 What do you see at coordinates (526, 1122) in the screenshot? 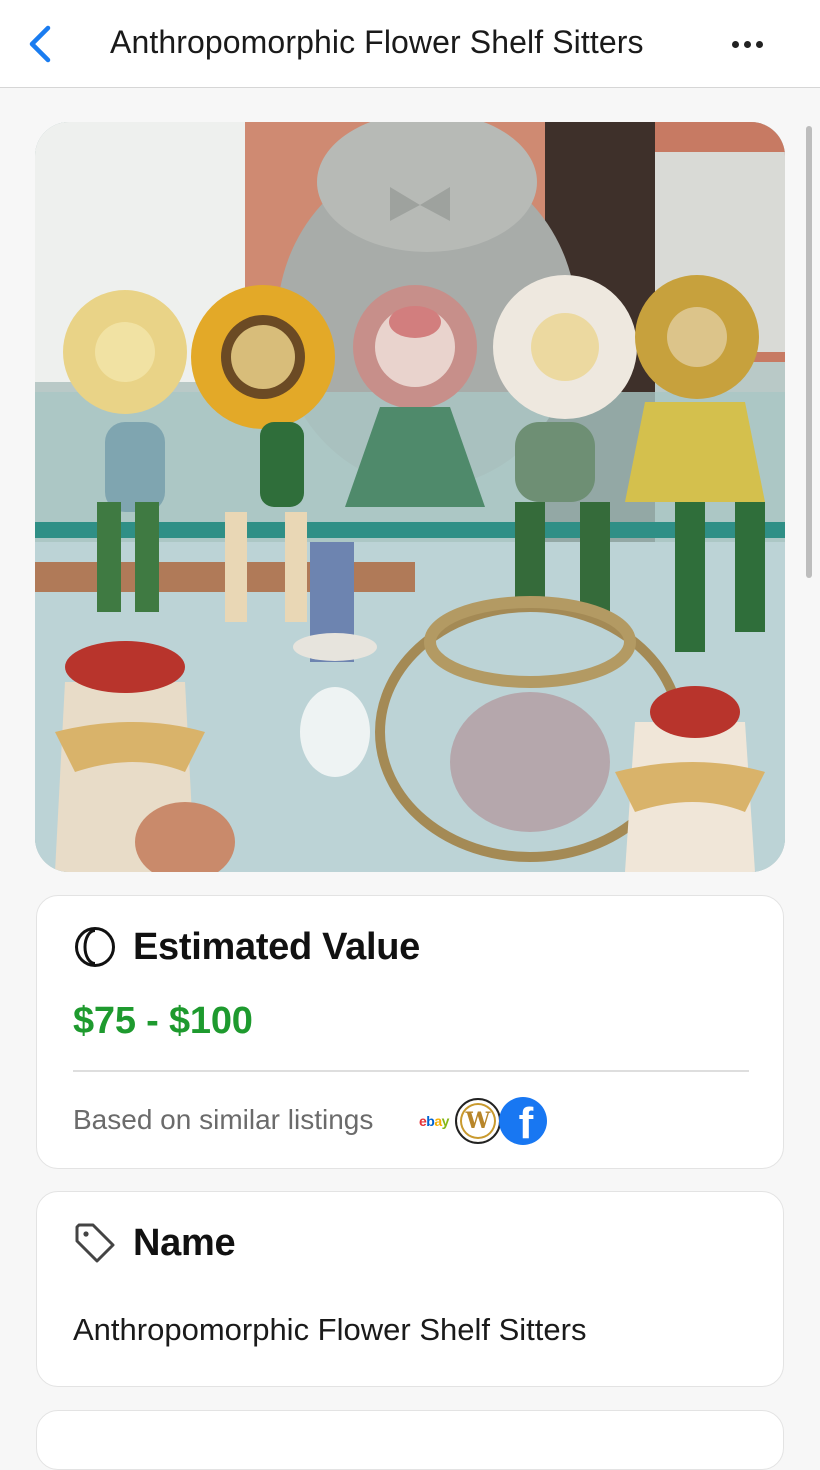
I see `facebook-logo-letter: f` at bounding box center [526, 1122].